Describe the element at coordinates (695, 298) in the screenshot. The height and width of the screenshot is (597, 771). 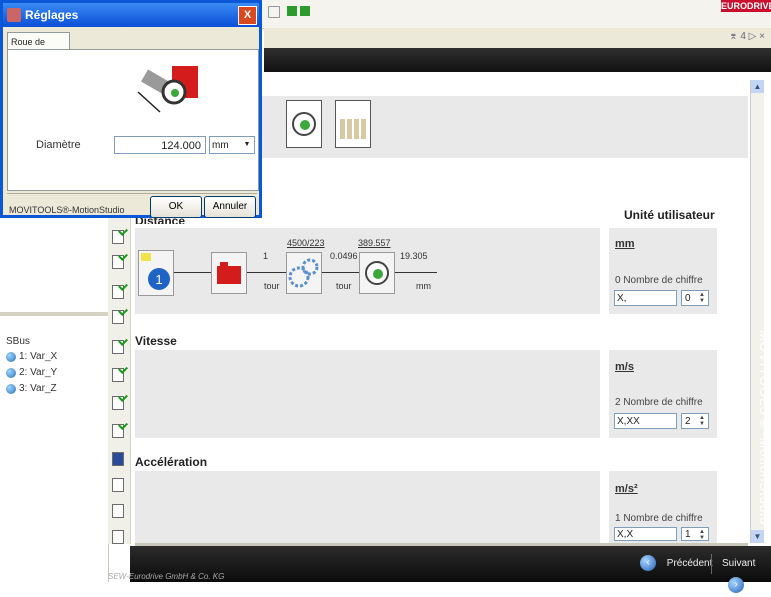
I see `digits-stepper: 0 ▲ ▼` at that location.